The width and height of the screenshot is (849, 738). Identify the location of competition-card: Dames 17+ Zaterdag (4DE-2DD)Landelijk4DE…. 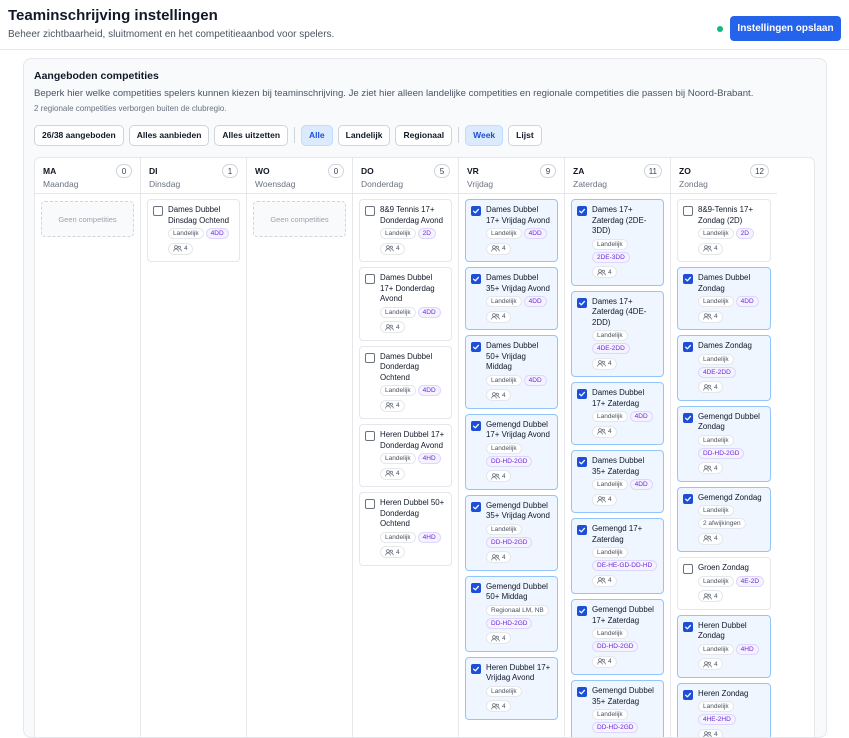
(617, 334).